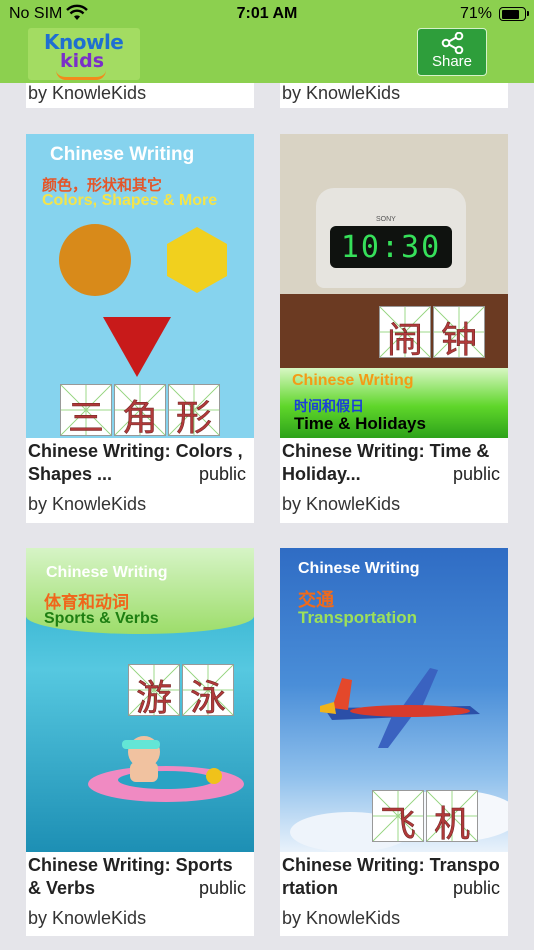 This screenshot has height=950, width=534. I want to click on char-box: 角, so click(140, 411).